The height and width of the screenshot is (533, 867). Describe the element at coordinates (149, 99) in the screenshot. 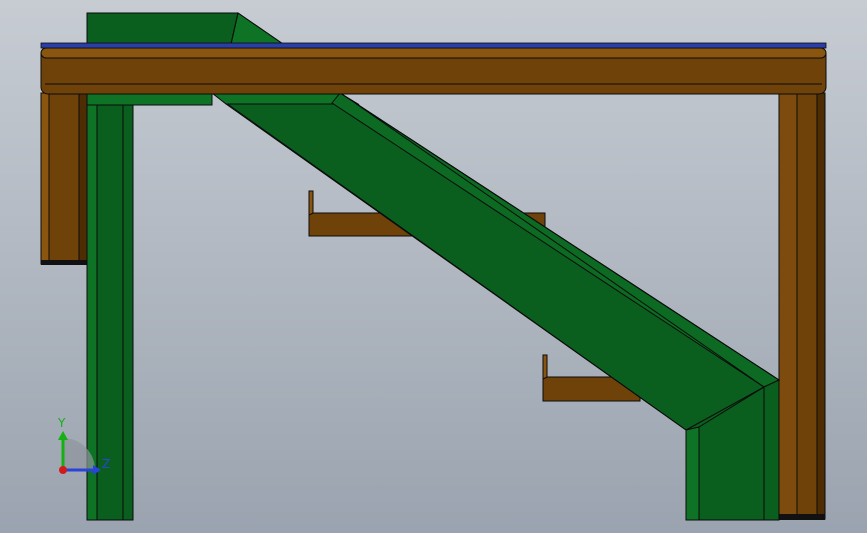

I see `green-beam-underside` at that location.